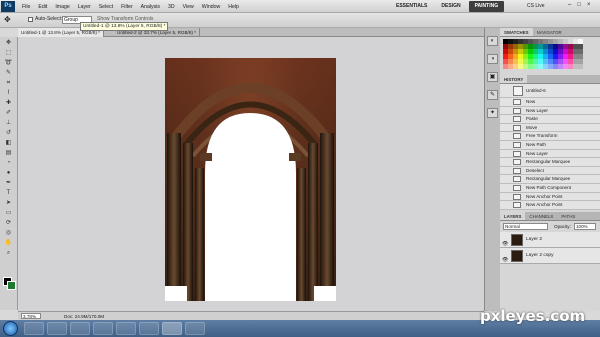 Image resolution: width=600 pixels, height=337 pixels. I want to click on history-item: Paste, so click(550, 119).